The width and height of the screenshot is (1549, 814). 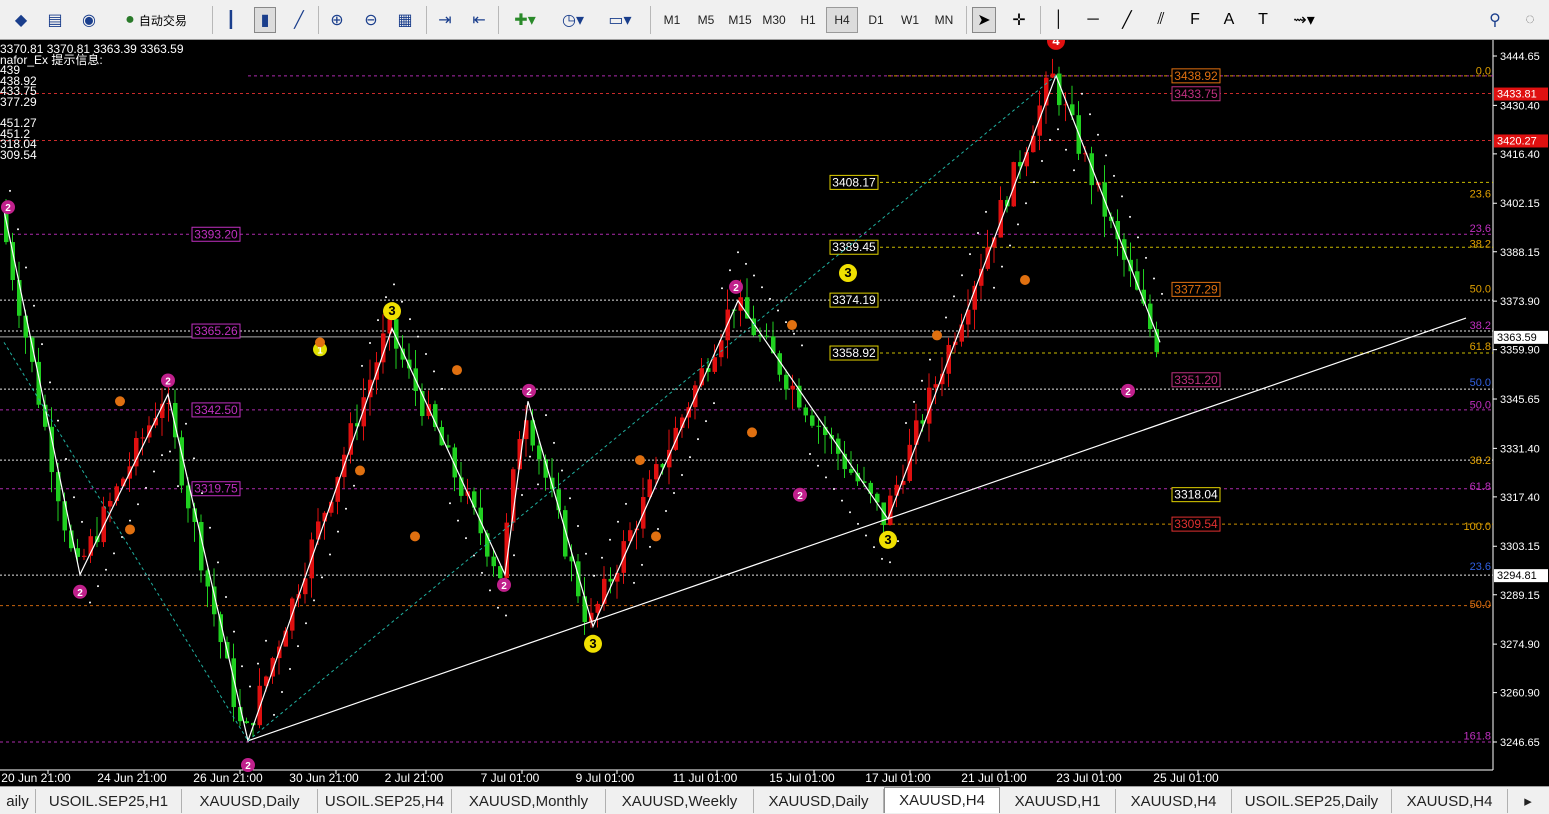 What do you see at coordinates (800, 496) in the screenshot?
I see `wave-marker-label: 2` at bounding box center [800, 496].